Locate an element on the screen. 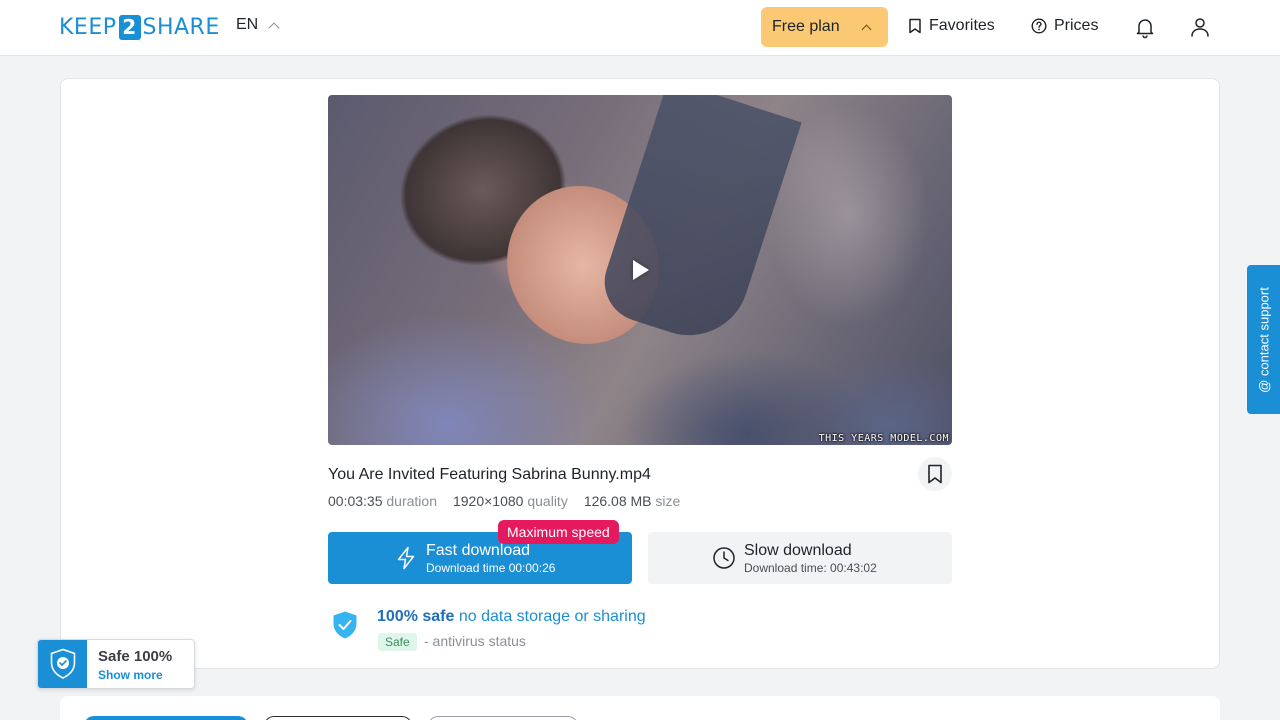 The height and width of the screenshot is (720, 1280). fast-download-label: Fast download is located at coordinates (478, 550).